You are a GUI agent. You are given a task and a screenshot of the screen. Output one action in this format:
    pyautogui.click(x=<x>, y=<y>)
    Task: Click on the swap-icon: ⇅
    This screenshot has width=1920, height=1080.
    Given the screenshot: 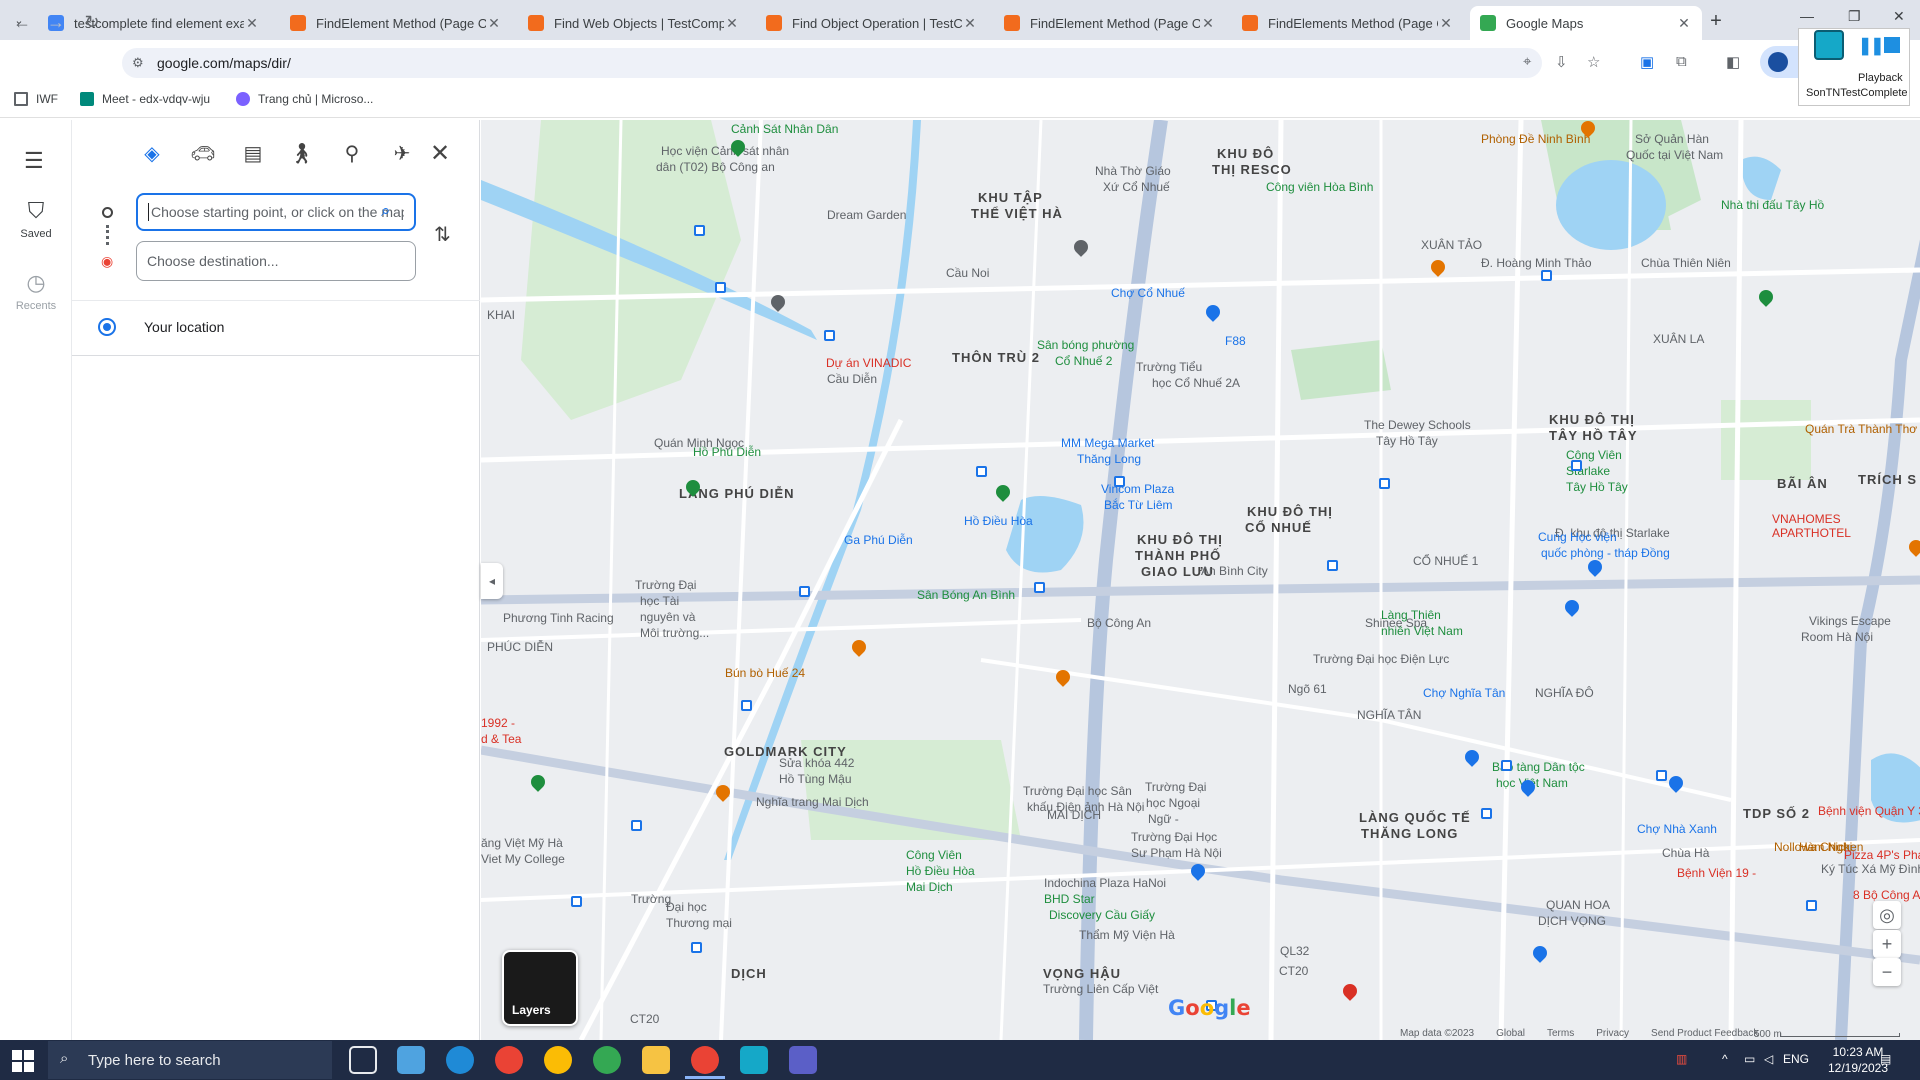 What is the action you would take?
    pyautogui.click(x=442, y=234)
    